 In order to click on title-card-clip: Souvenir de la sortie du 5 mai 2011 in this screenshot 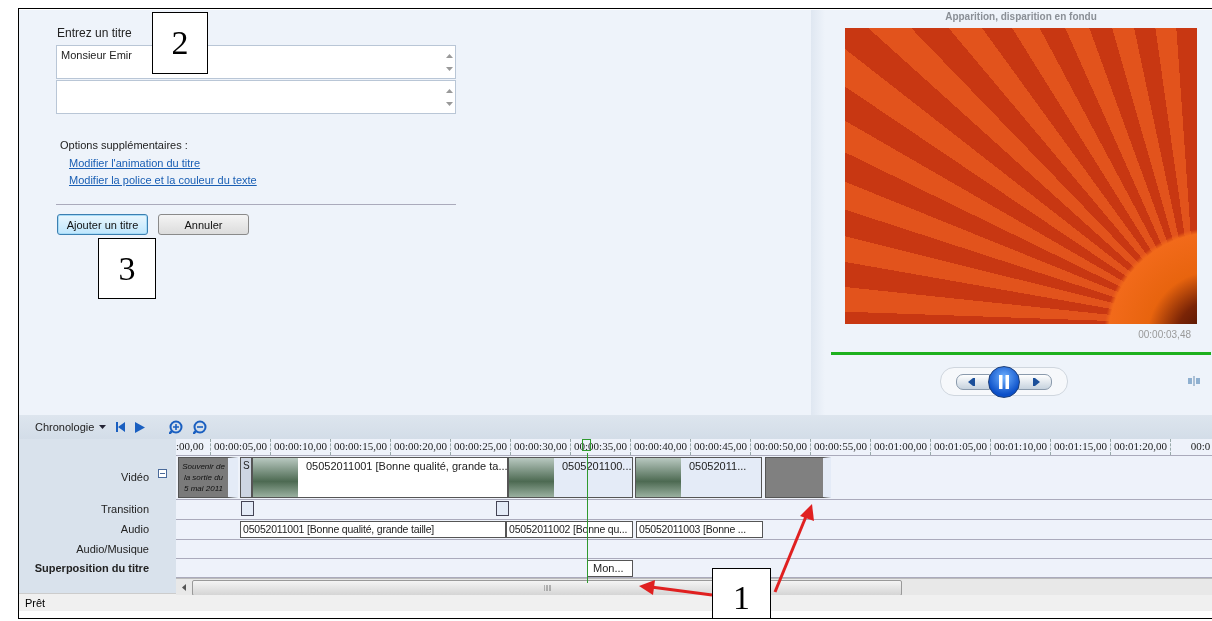, I will do `click(208, 477)`.